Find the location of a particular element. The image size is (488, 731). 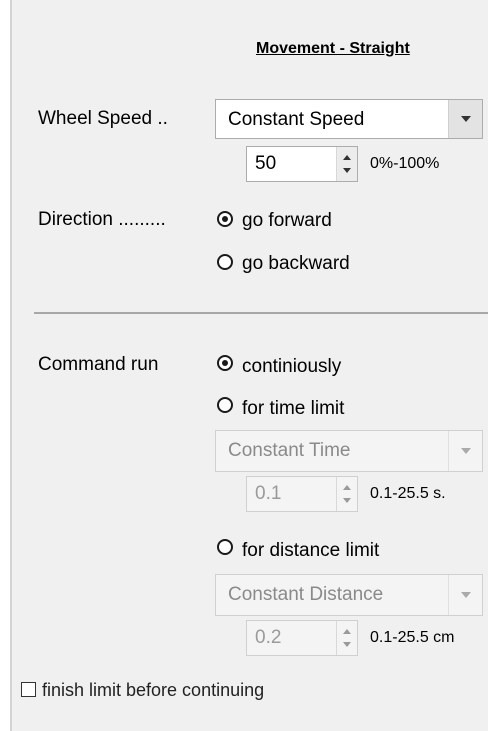

panel-title: Movement - Straight is located at coordinates (333, 48).